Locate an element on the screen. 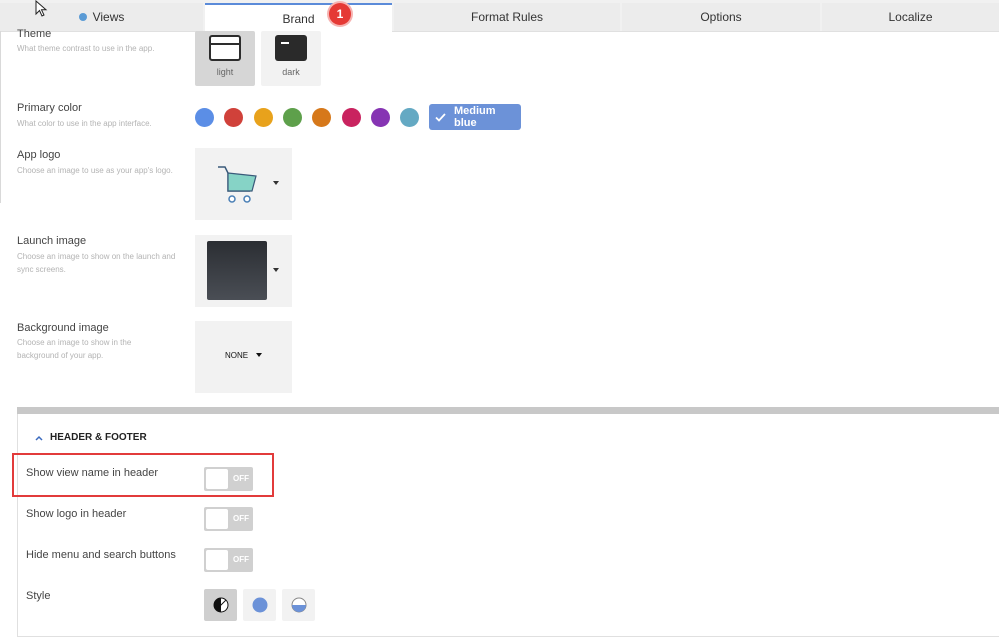  views-dot-icon is located at coordinates (82, 17).